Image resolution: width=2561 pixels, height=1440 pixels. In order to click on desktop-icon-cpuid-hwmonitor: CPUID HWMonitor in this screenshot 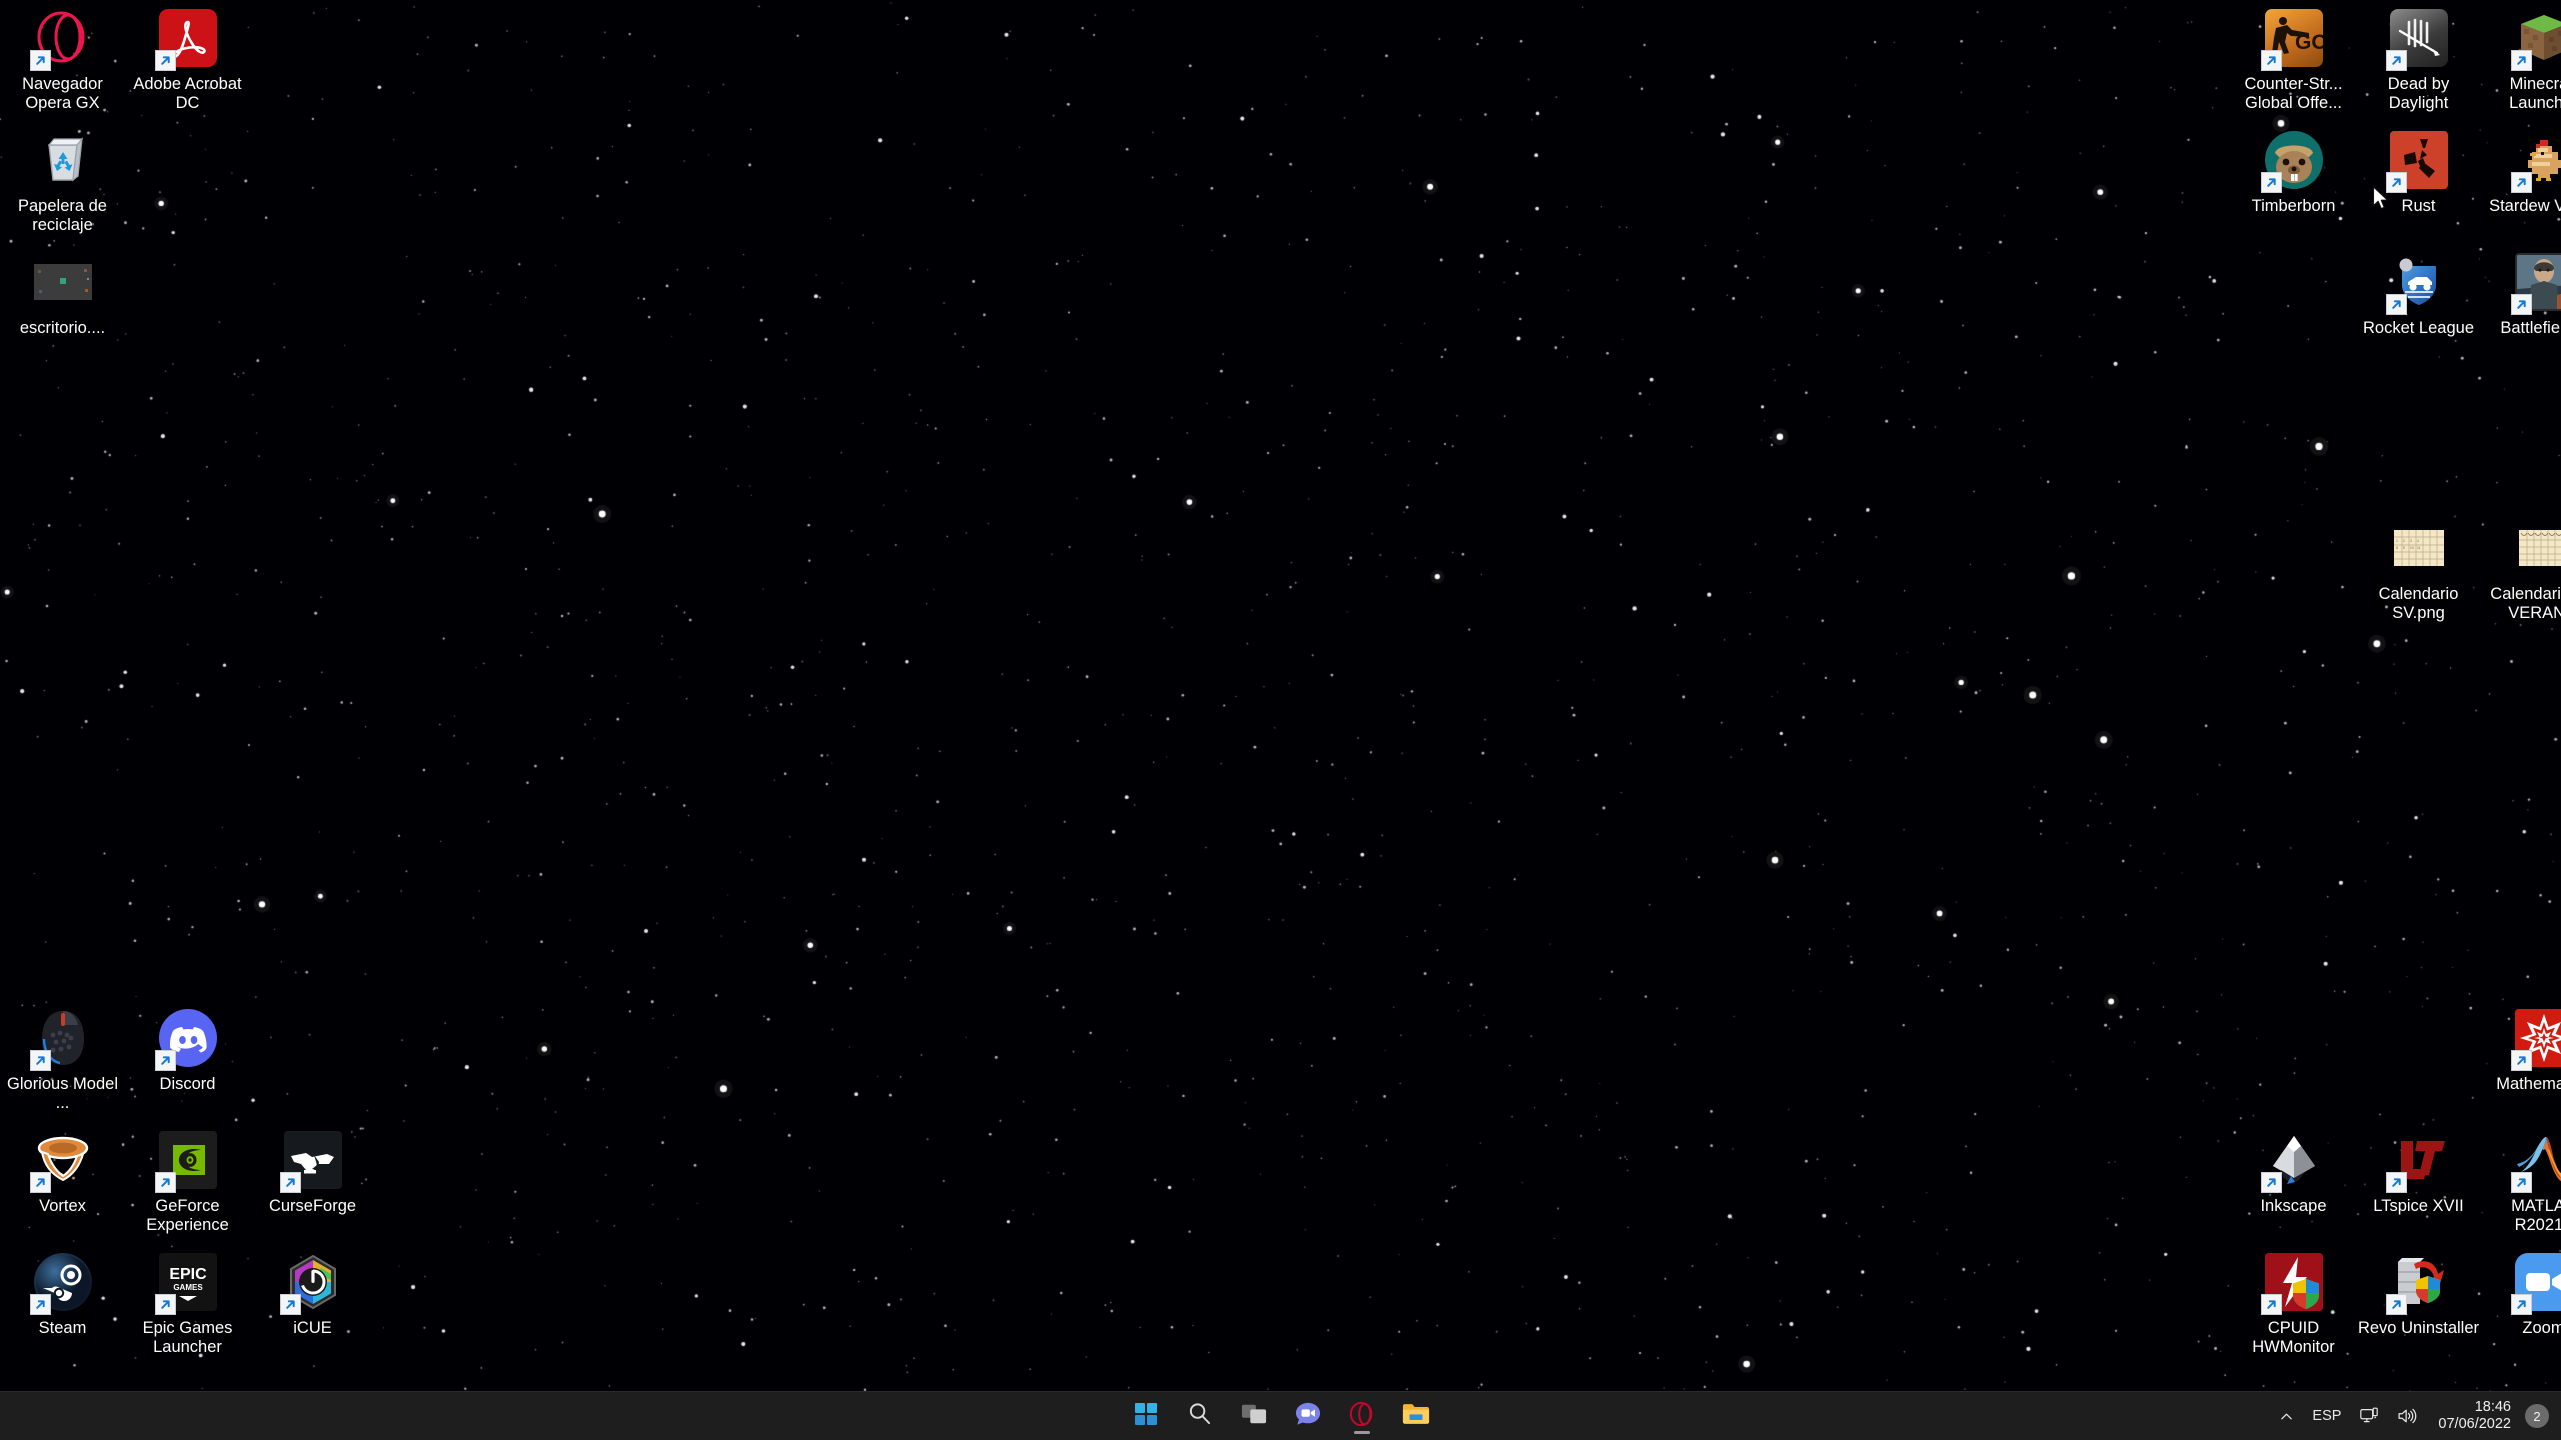, I will do `click(2293, 1305)`.